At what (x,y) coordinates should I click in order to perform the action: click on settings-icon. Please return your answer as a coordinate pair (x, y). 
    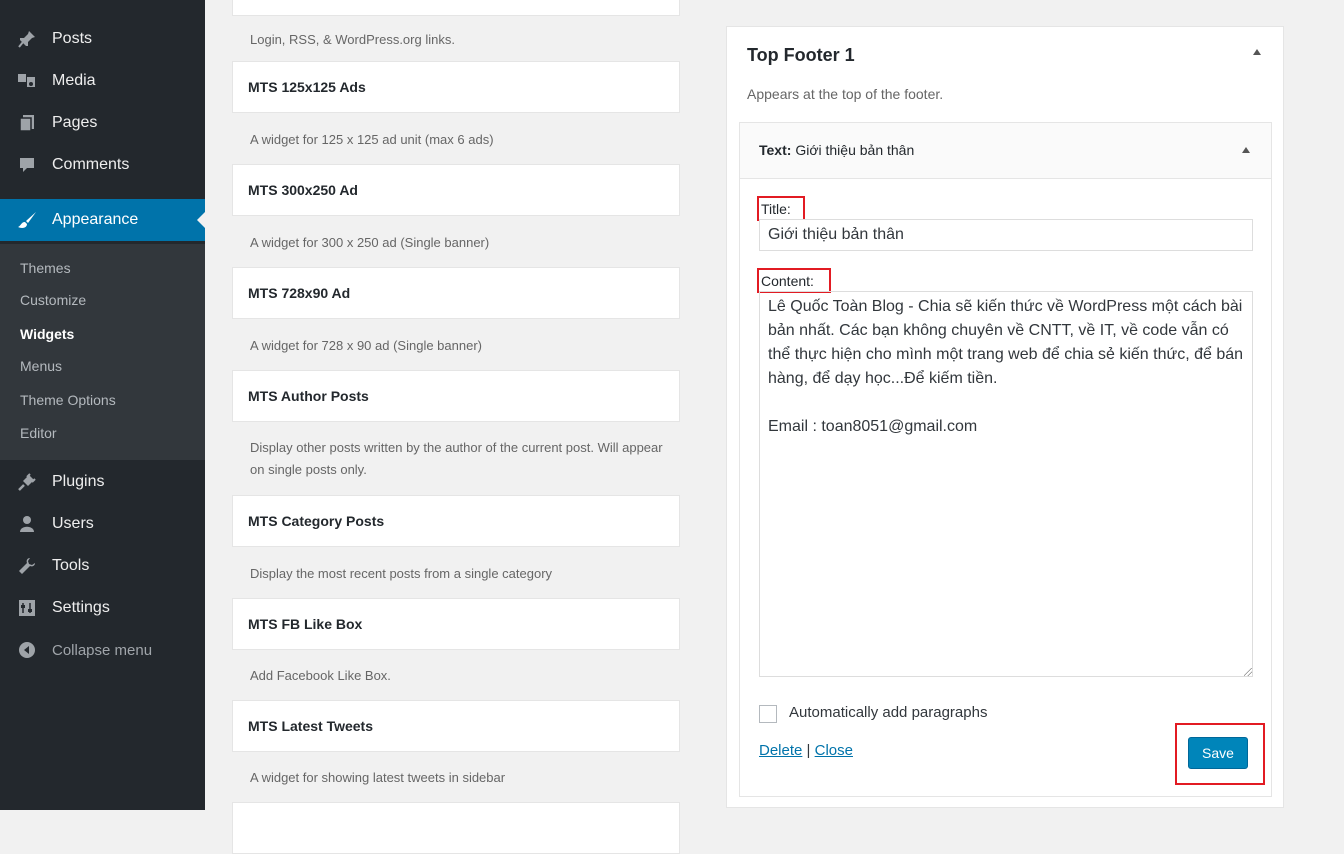
    Looking at the image, I should click on (27, 608).